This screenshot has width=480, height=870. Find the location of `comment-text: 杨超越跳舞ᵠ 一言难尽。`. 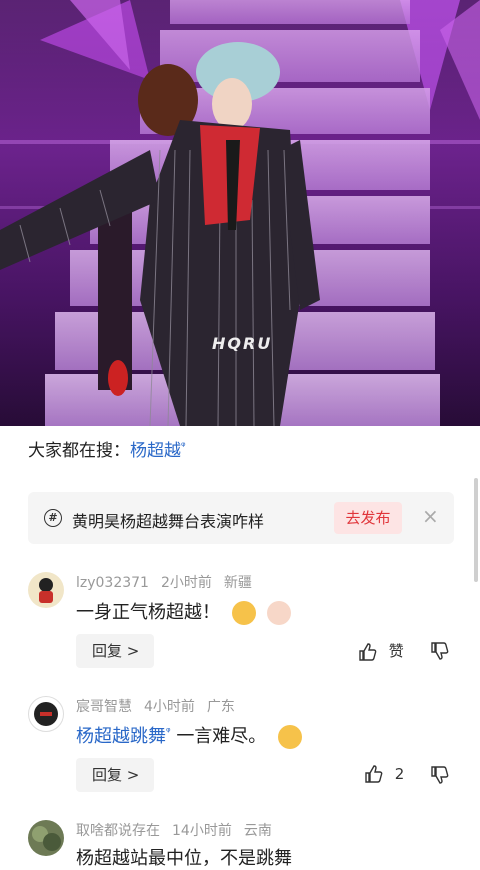

comment-text: 杨超越跳舞ᵠ 一言难尽。 is located at coordinates (189, 735).